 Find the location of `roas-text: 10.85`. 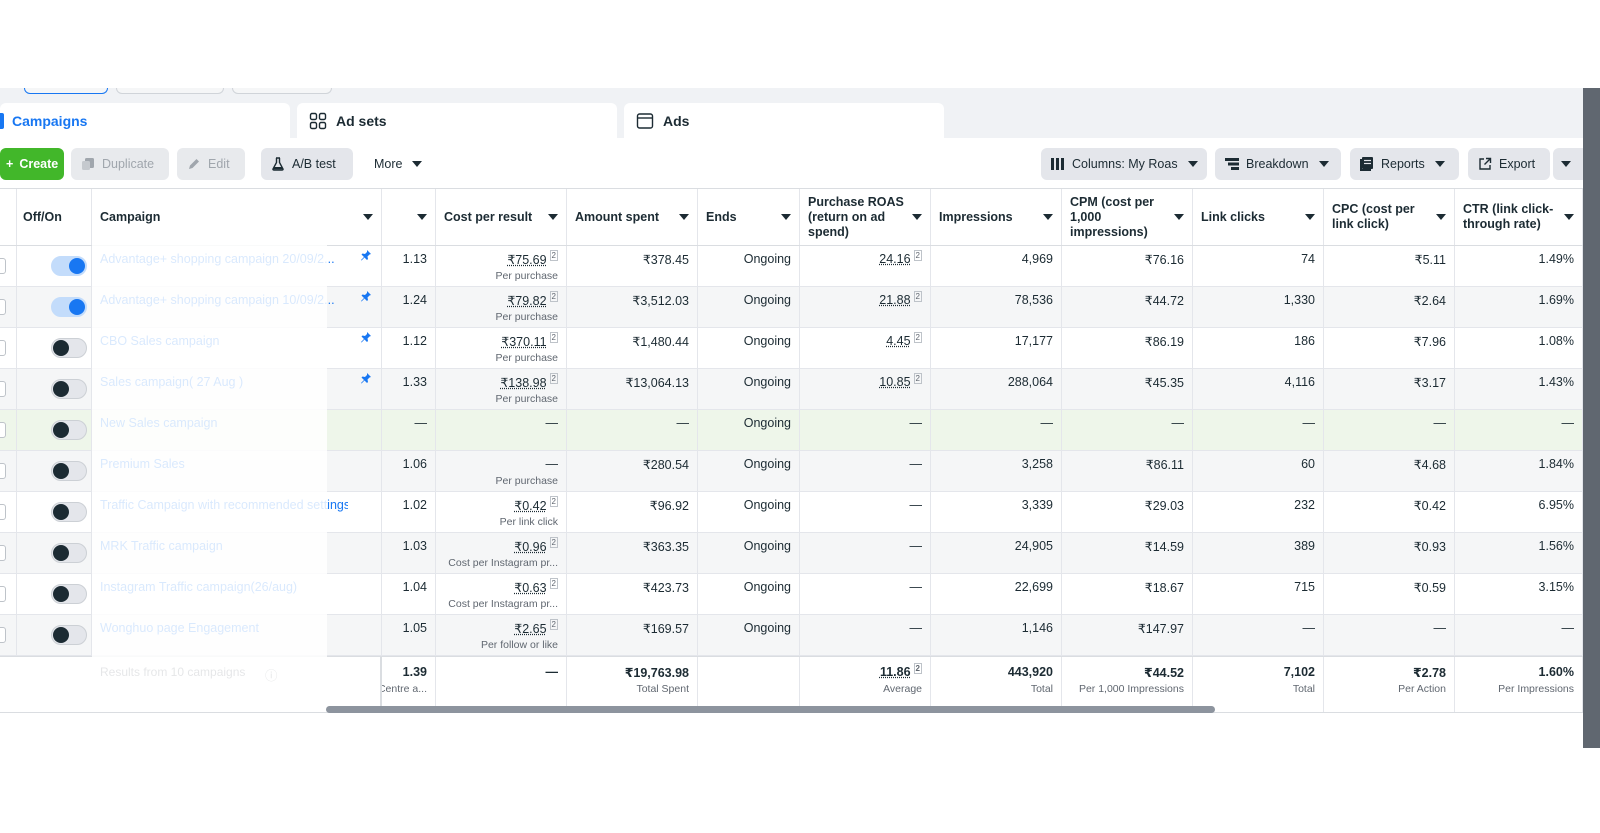

roas-text: 10.85 is located at coordinates (894, 382).